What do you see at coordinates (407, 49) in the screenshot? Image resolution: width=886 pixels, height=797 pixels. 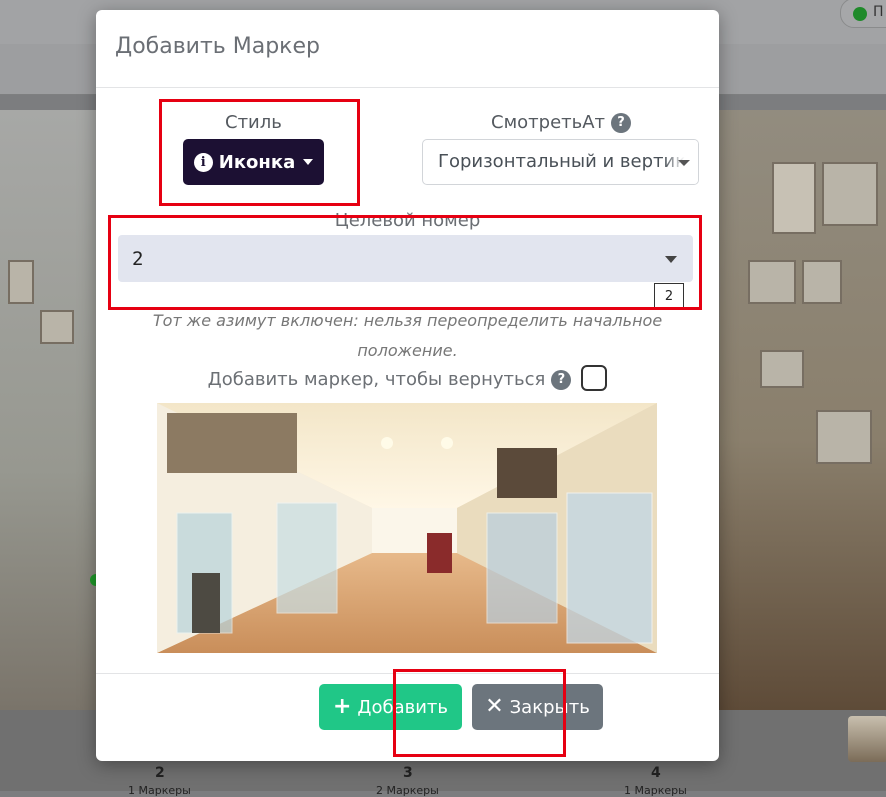 I see `modal-header: Добавить Маркер` at bounding box center [407, 49].